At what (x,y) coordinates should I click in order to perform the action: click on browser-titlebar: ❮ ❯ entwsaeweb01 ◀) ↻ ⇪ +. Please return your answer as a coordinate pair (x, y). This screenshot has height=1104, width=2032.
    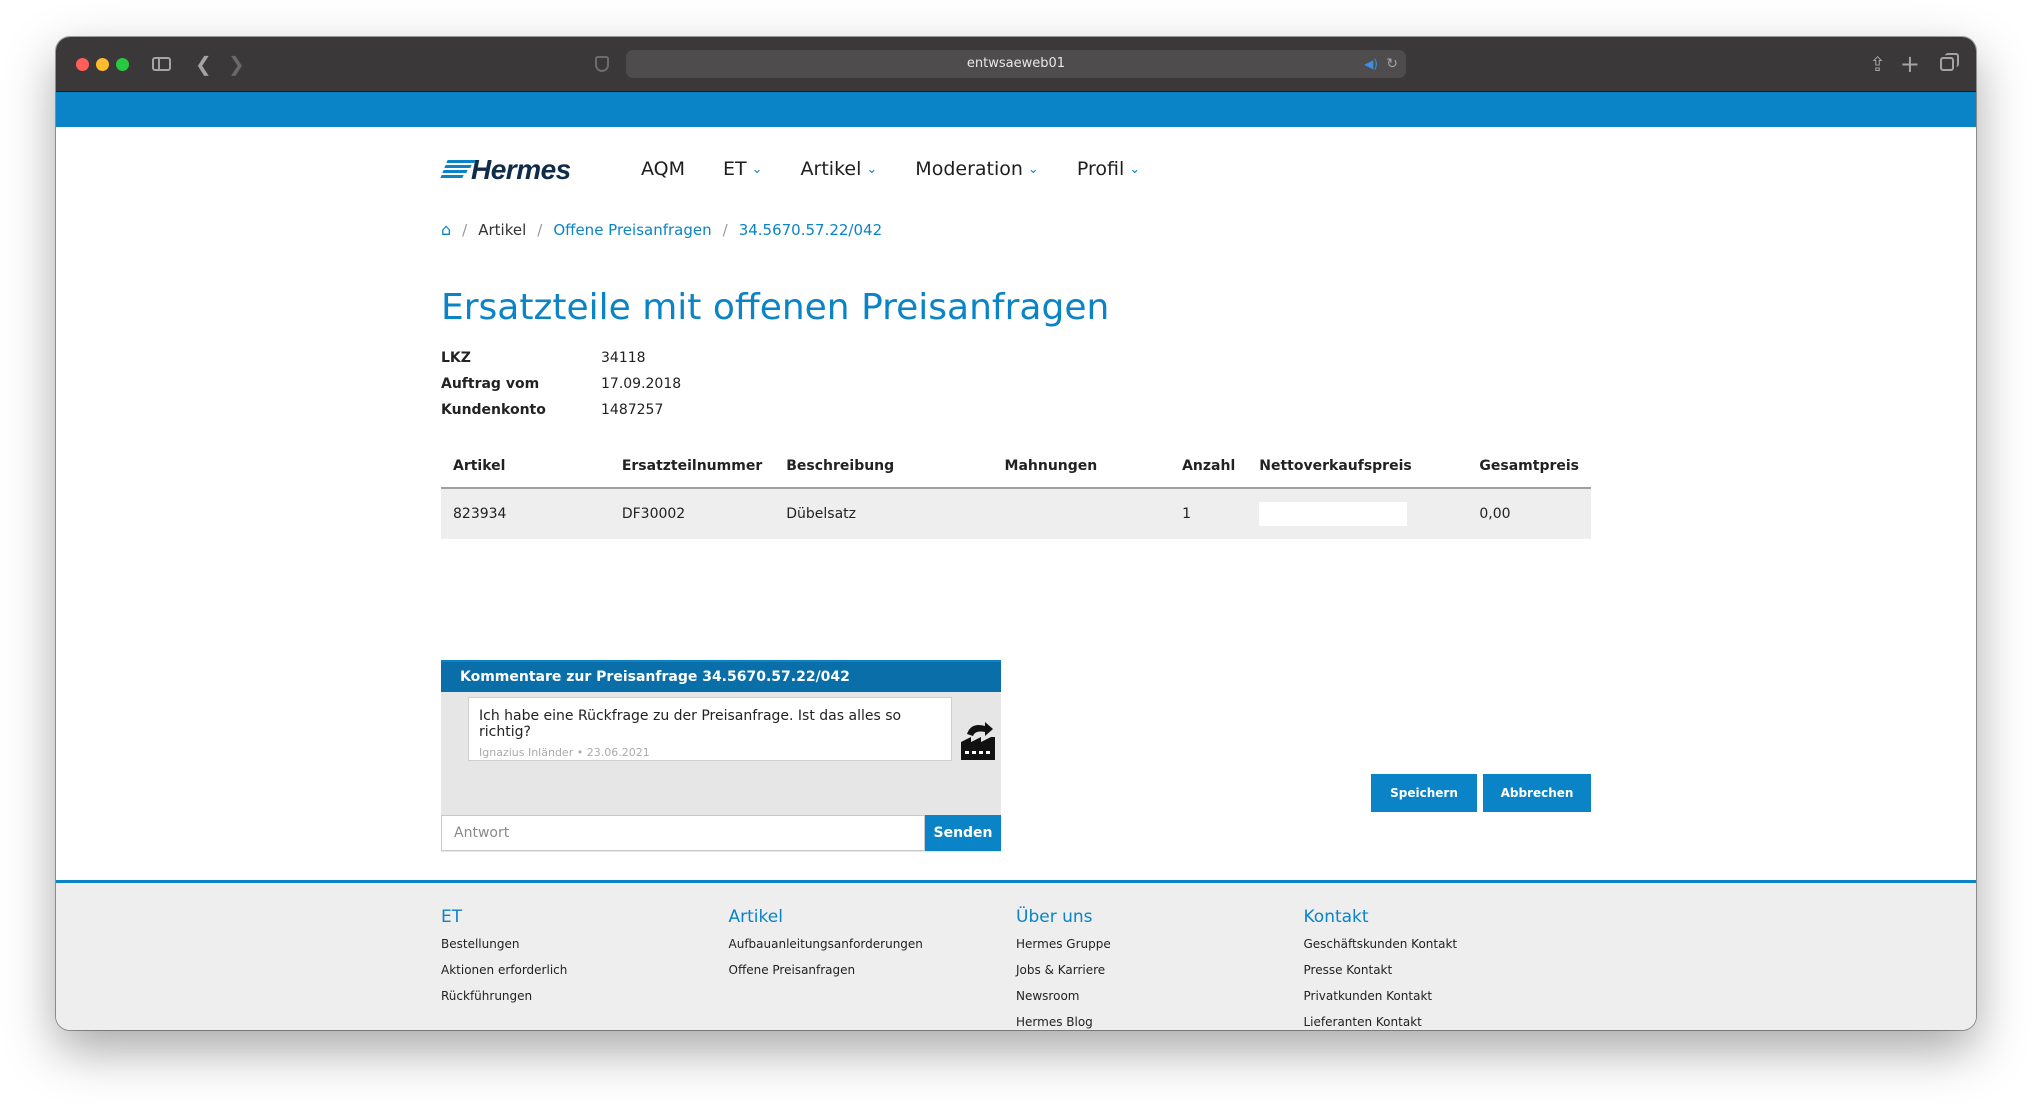
    Looking at the image, I should click on (1016, 64).